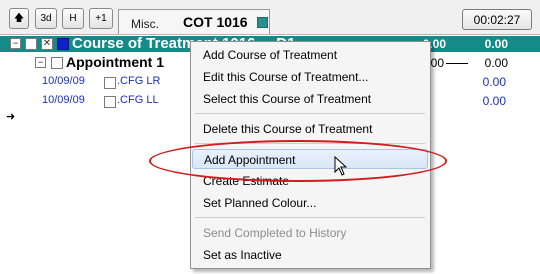 This screenshot has height=274, width=540. I want to click on menu-item-label: Add Course of Treatment, so click(270, 55).